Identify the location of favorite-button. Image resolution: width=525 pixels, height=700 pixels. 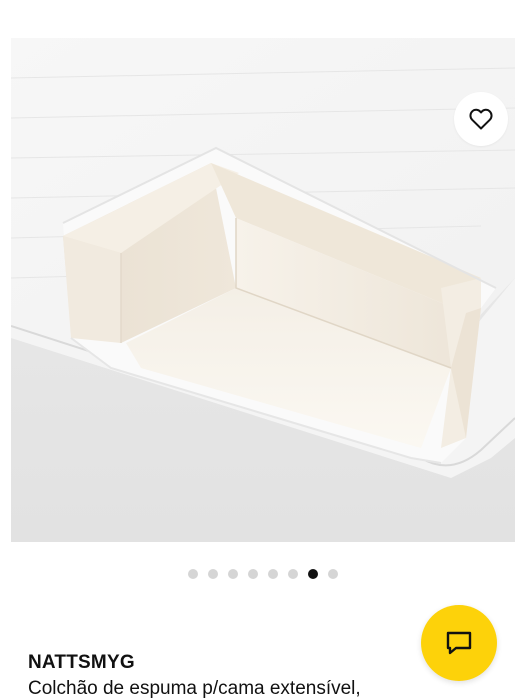
(481, 119).